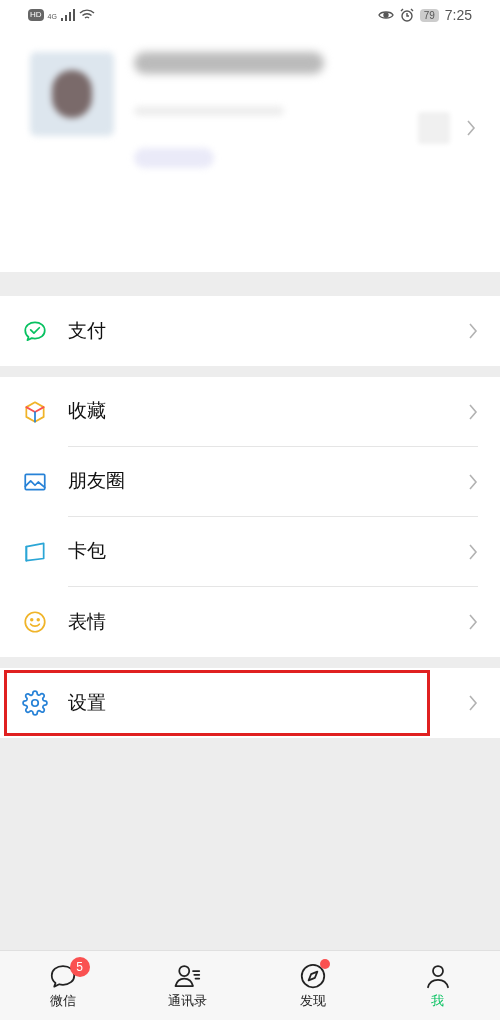 This screenshot has height=1020, width=500. I want to click on clock-time: 7:25, so click(458, 15).